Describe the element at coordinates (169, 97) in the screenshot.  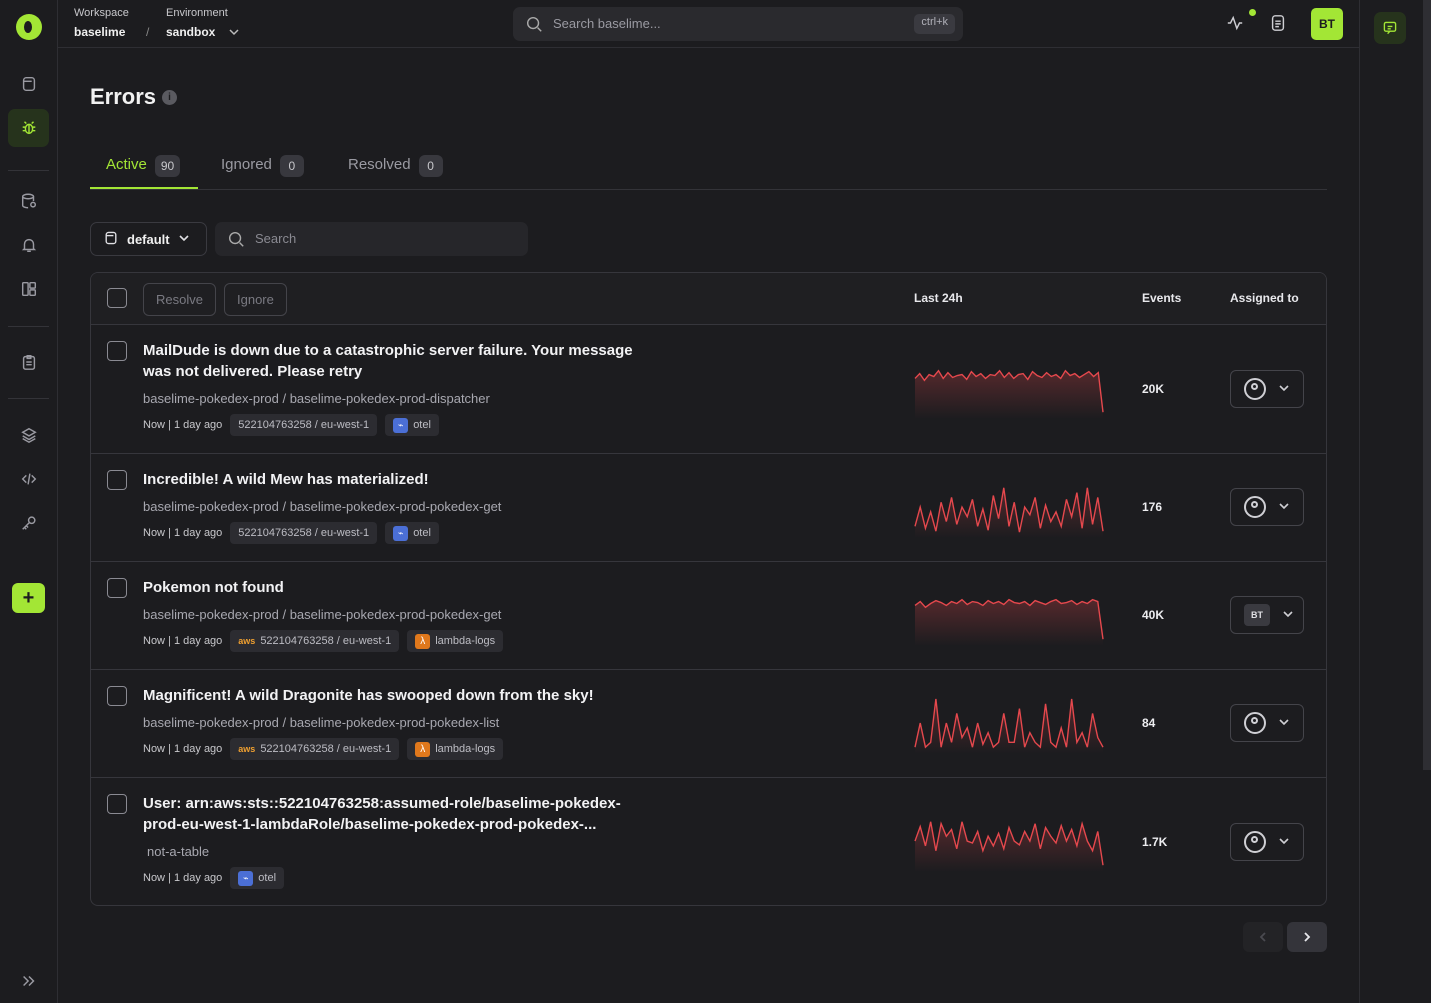
I see `info-icon: i` at that location.